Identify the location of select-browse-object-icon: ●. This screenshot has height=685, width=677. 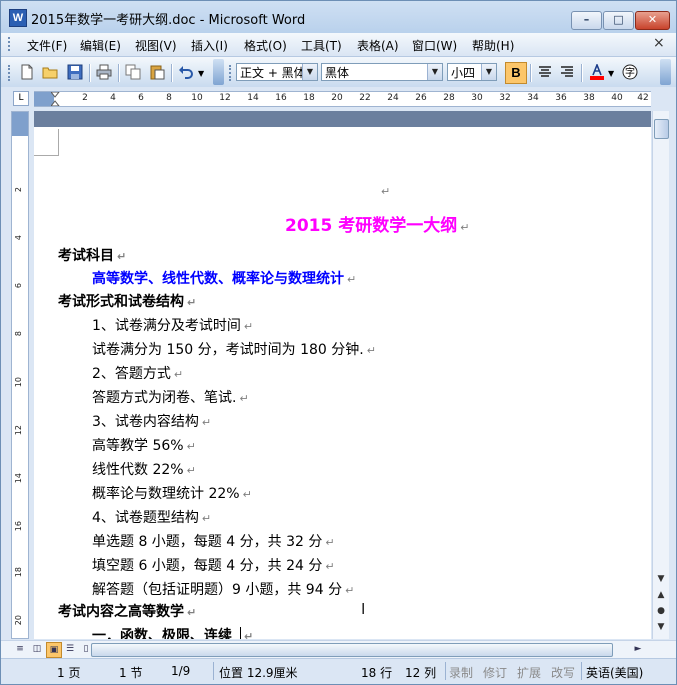
(661, 611).